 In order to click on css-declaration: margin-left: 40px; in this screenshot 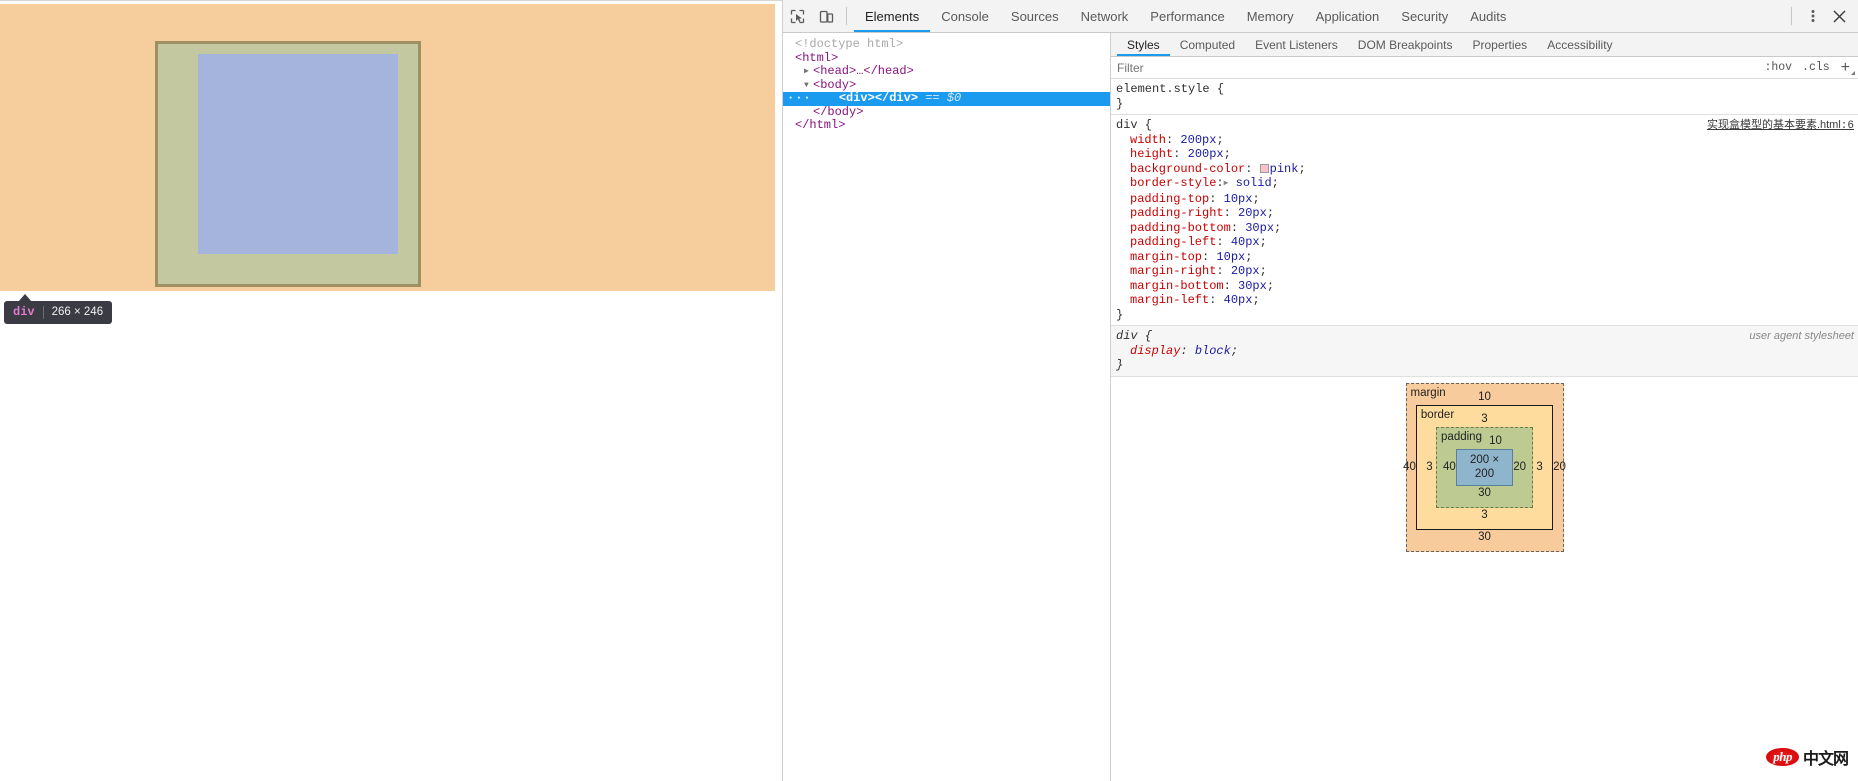, I will do `click(1487, 300)`.